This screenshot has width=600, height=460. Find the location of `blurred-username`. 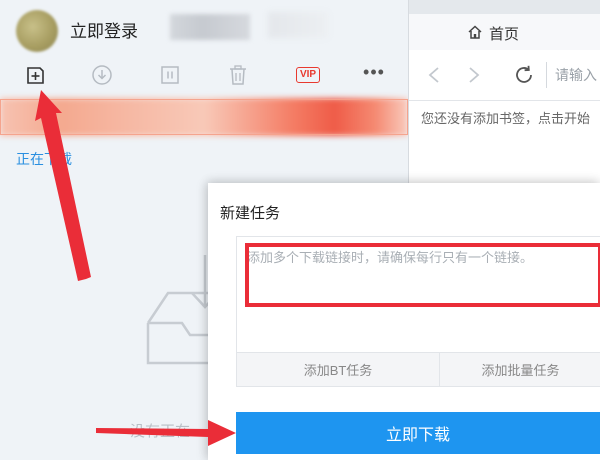

blurred-username is located at coordinates (210, 27).